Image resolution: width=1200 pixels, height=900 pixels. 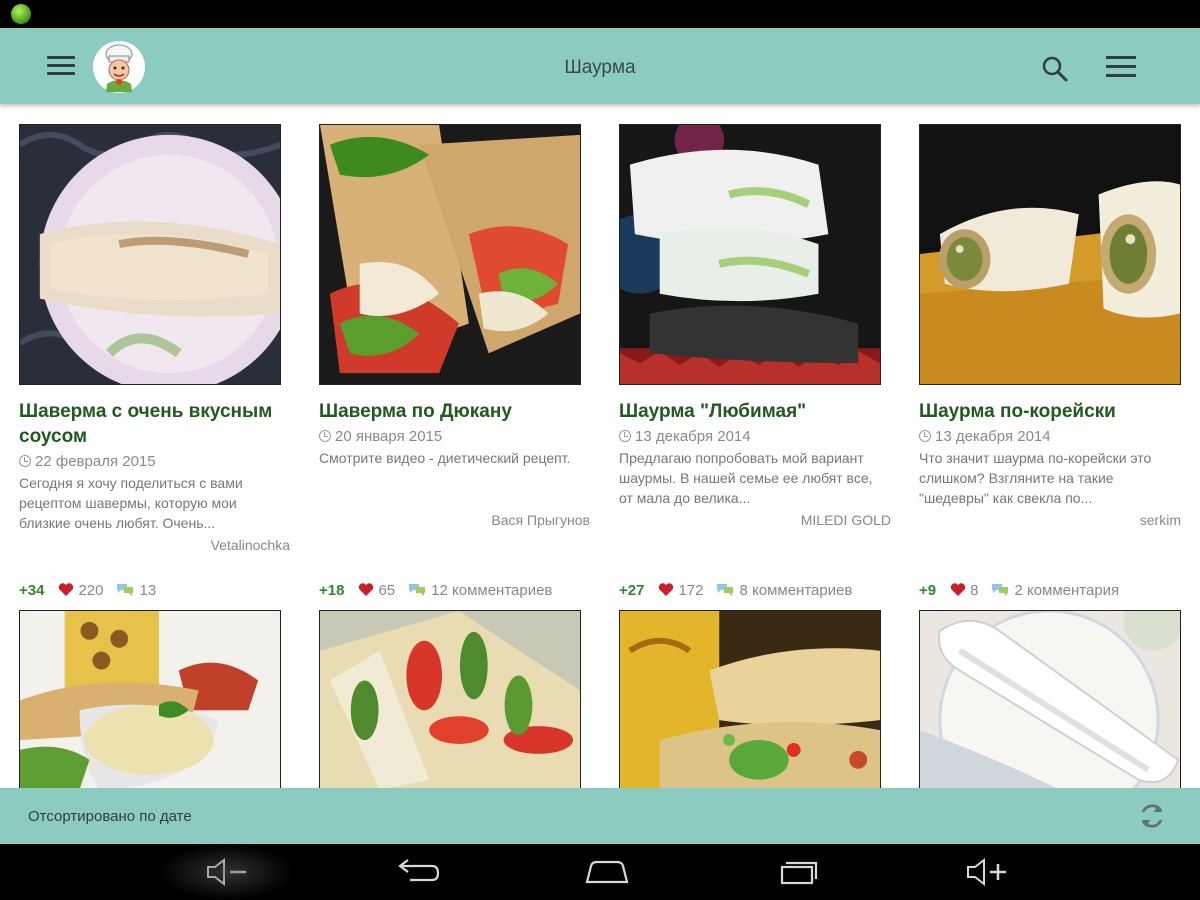 I want to click on recipe-author: Вася Прыгунов, so click(x=450, y=520).